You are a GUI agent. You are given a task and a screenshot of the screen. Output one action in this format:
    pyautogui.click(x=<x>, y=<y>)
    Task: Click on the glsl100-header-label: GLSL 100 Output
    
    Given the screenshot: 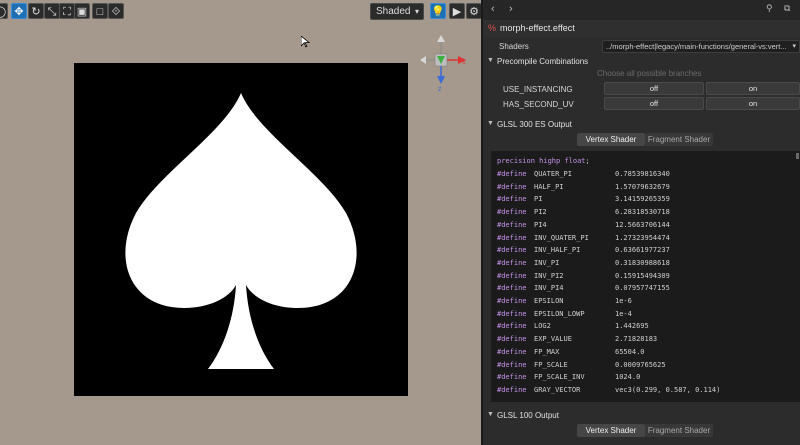 What is the action you would take?
    pyautogui.click(x=528, y=415)
    